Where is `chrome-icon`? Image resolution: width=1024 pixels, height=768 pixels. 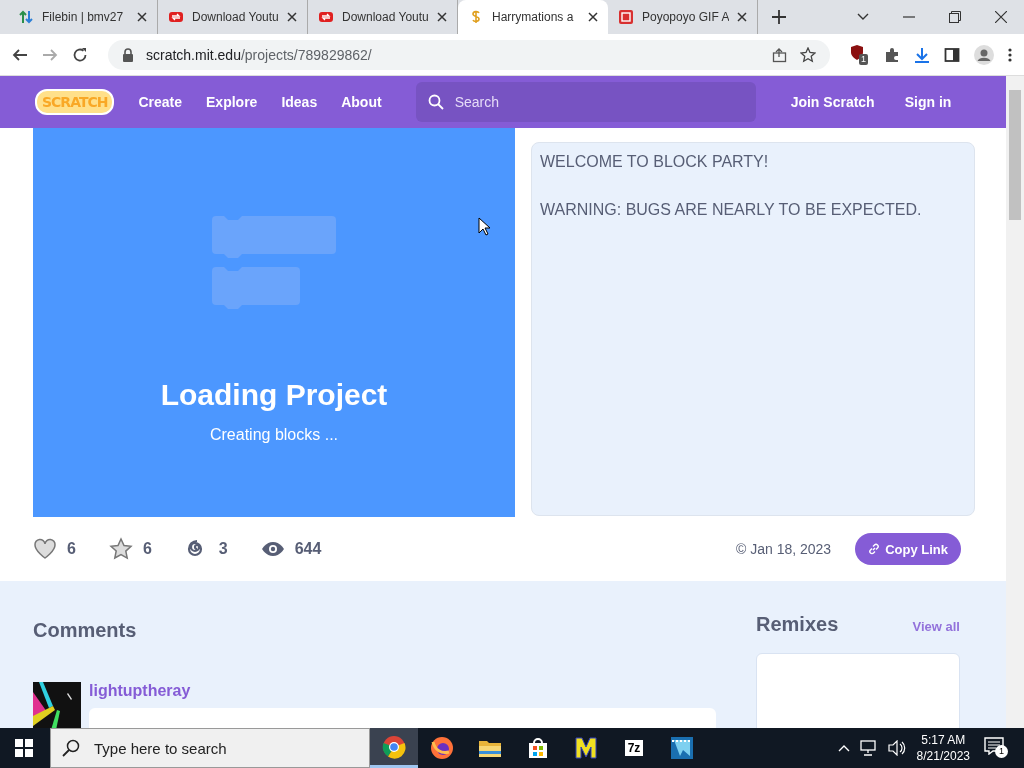 chrome-icon is located at coordinates (394, 746).